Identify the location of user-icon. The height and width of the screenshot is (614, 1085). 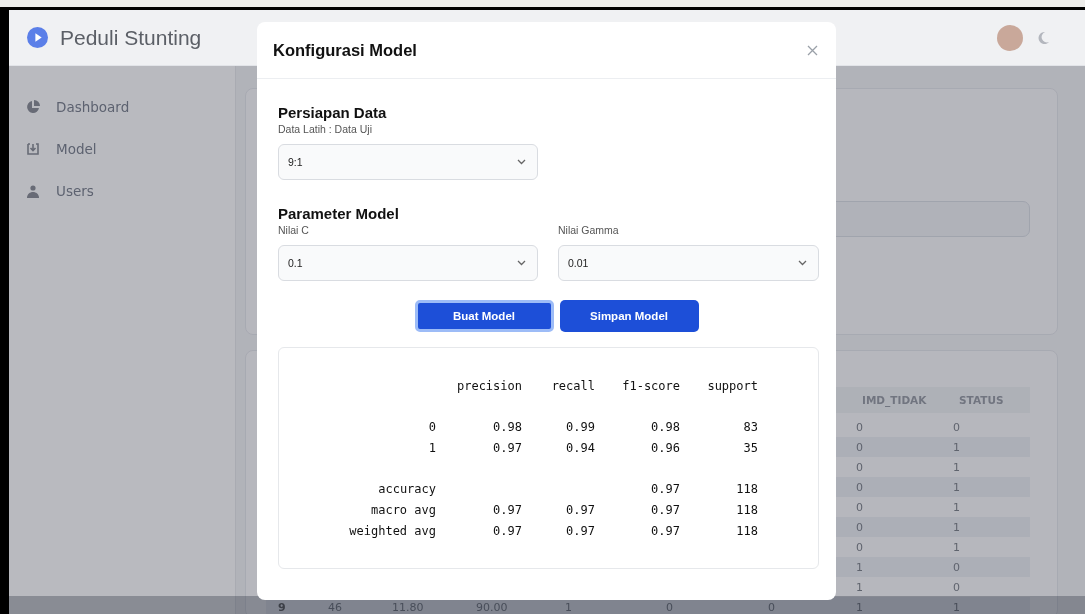
(33, 191).